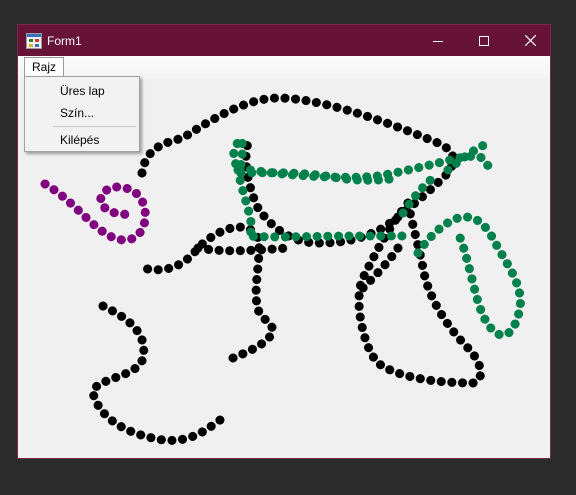 Image resolution: width=576 pixels, height=495 pixels. I want to click on menu-rajz: Rajz, so click(44, 66).